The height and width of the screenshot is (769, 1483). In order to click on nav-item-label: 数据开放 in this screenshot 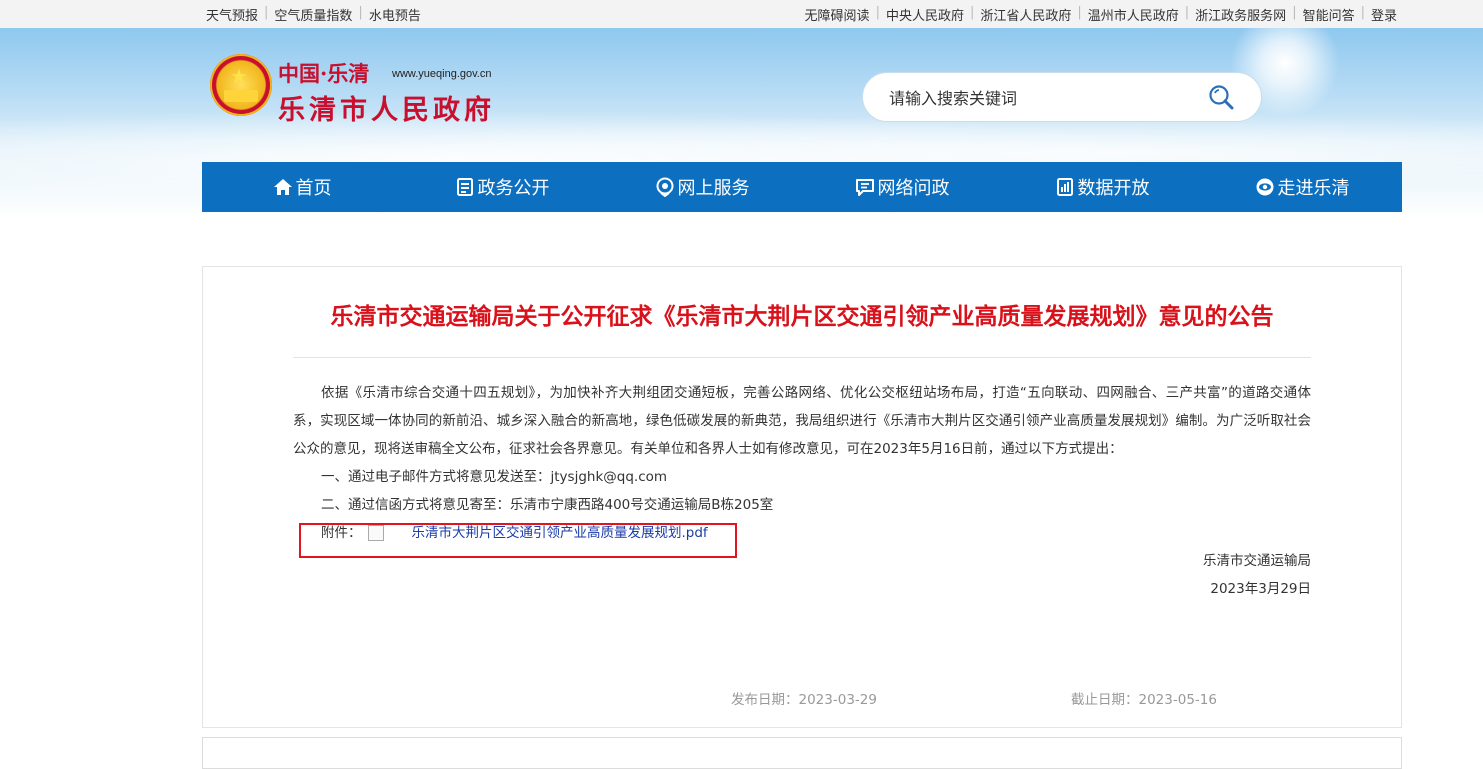, I will do `click(1113, 188)`.